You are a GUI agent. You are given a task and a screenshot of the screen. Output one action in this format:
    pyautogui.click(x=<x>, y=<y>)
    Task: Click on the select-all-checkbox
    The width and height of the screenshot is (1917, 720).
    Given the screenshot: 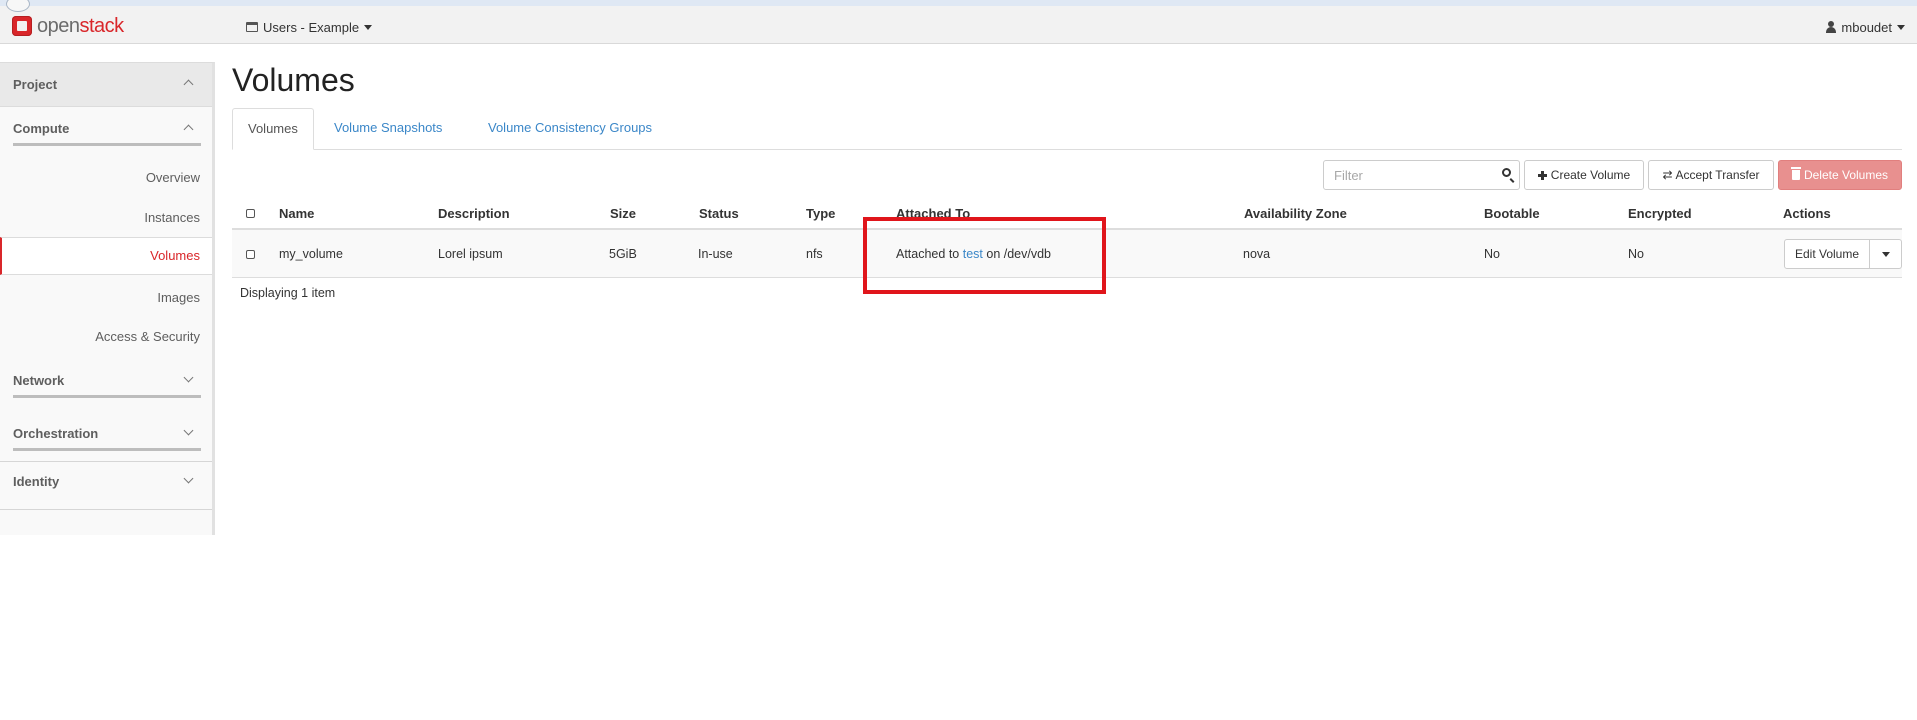 What is the action you would take?
    pyautogui.click(x=250, y=213)
    